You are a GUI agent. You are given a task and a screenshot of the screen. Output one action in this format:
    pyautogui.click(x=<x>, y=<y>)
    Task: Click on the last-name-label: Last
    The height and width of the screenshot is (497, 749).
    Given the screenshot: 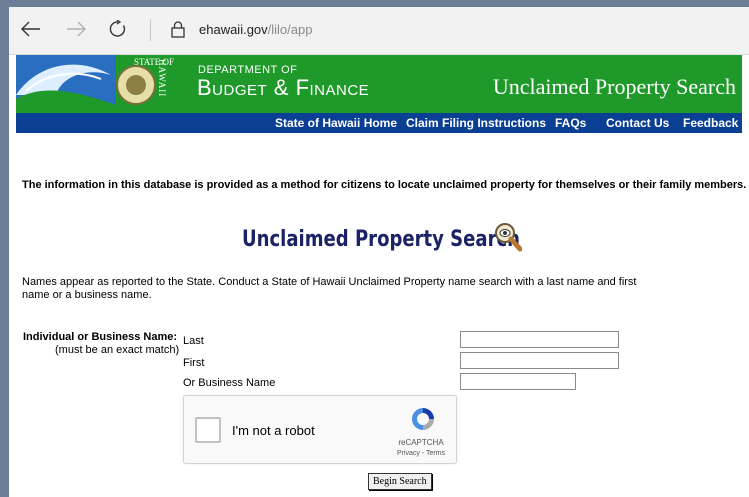 What is the action you would take?
    pyautogui.click(x=193, y=341)
    